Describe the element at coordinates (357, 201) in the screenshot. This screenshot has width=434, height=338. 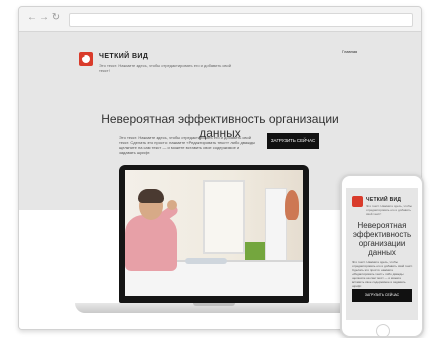
I see `phone-brand-logo-icon` at that location.